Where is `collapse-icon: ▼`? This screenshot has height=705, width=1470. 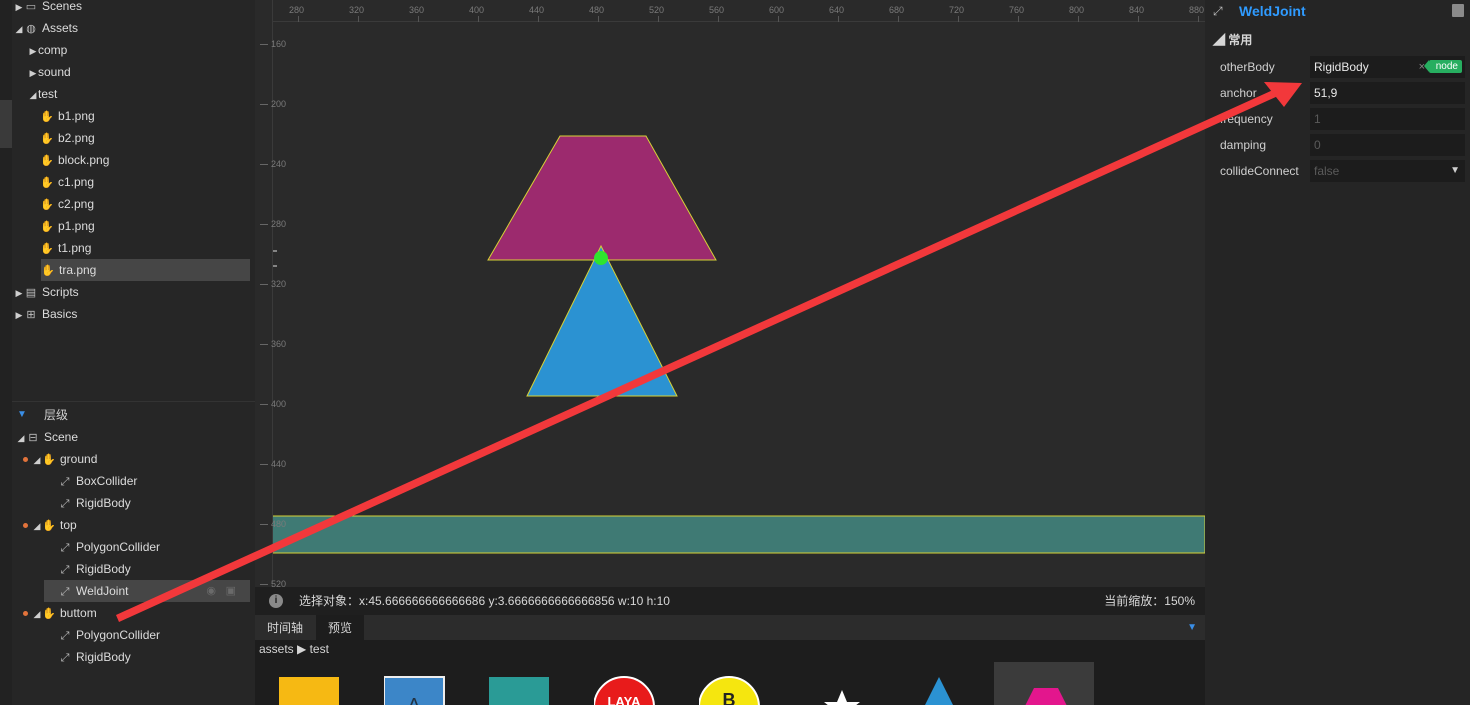
collapse-icon: ▼ is located at coordinates (22, 415).